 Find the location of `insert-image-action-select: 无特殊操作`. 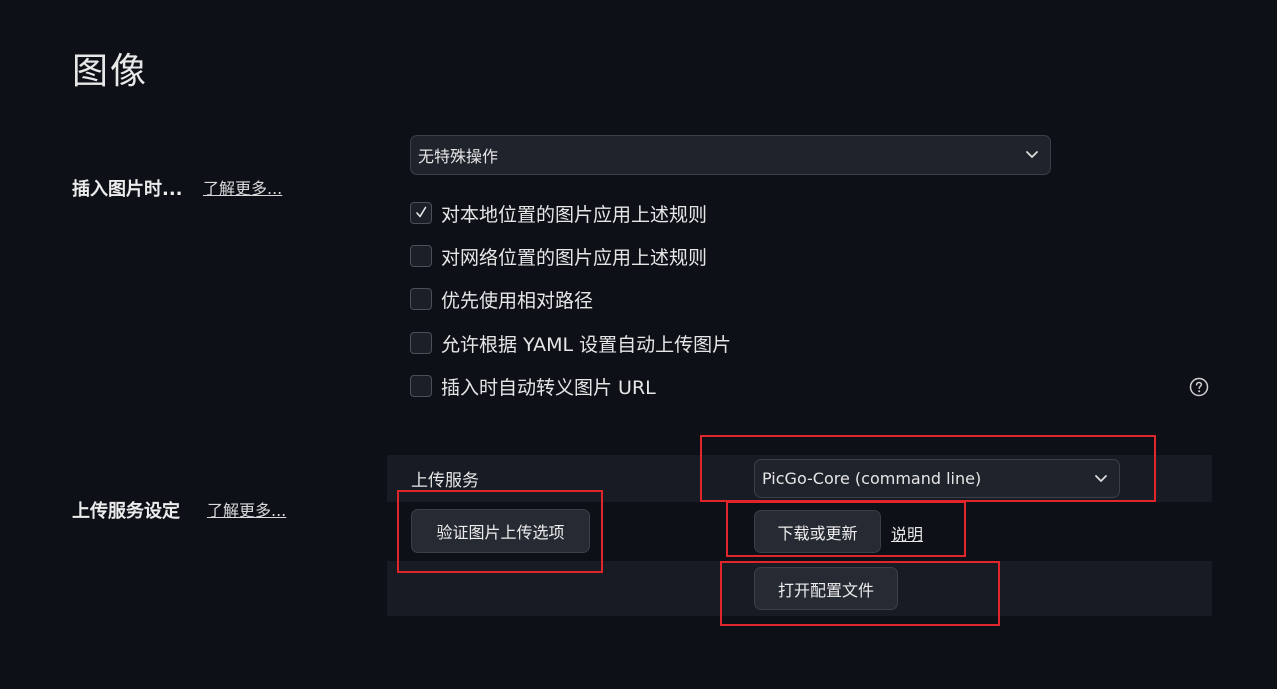

insert-image-action-select: 无特殊操作 is located at coordinates (730, 155).